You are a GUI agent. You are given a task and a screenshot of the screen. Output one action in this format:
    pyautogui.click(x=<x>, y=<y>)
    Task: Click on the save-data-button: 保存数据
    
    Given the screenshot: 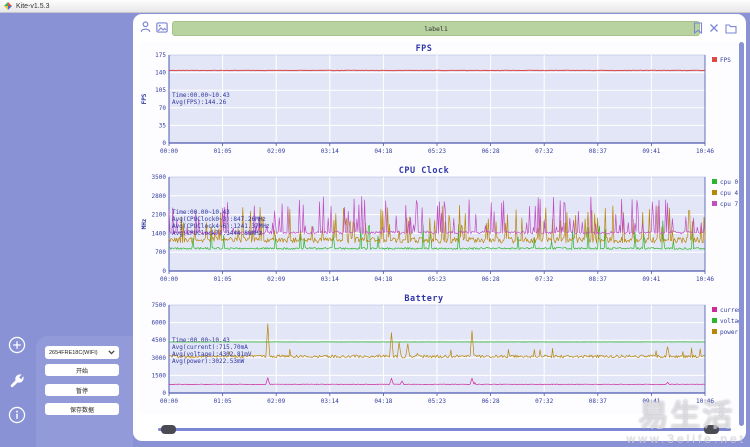 What is the action you would take?
    pyautogui.click(x=82, y=409)
    